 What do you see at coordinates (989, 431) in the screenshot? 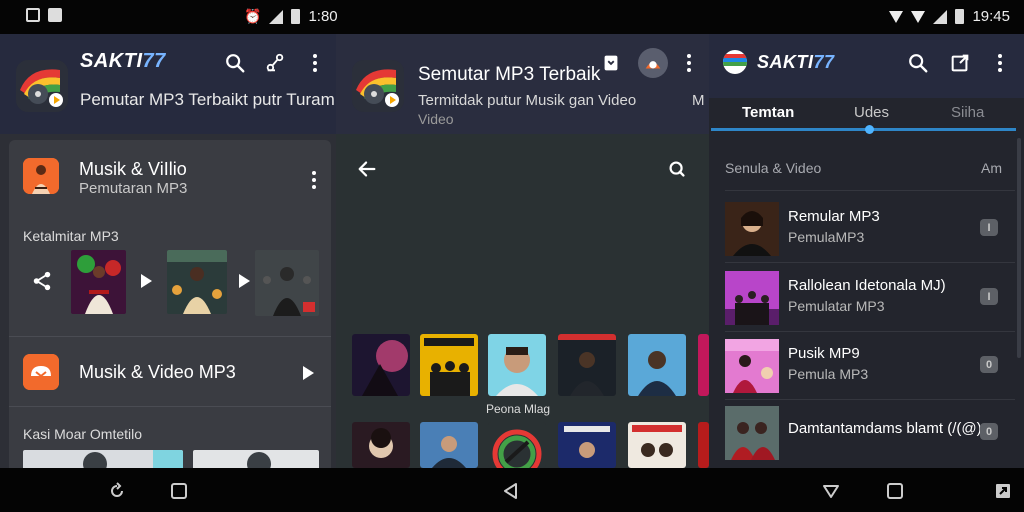
I see `list-item-badge: 0` at bounding box center [989, 431].